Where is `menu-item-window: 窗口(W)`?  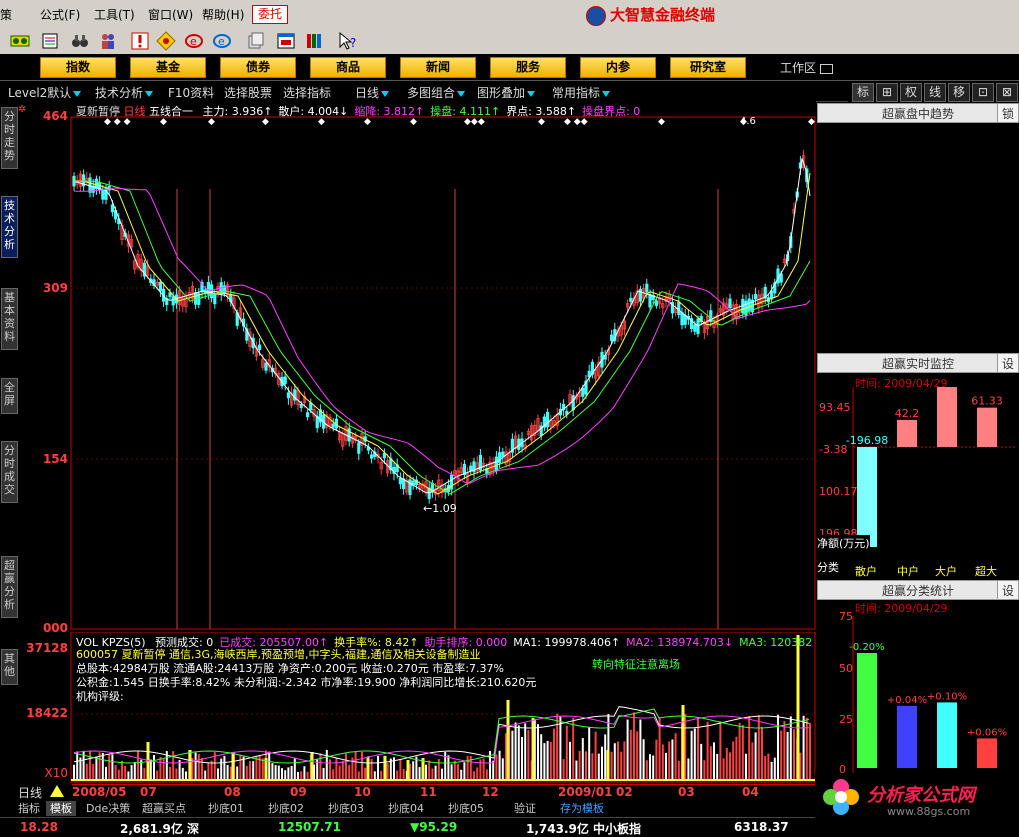 menu-item-window: 窗口(W) is located at coordinates (170, 14).